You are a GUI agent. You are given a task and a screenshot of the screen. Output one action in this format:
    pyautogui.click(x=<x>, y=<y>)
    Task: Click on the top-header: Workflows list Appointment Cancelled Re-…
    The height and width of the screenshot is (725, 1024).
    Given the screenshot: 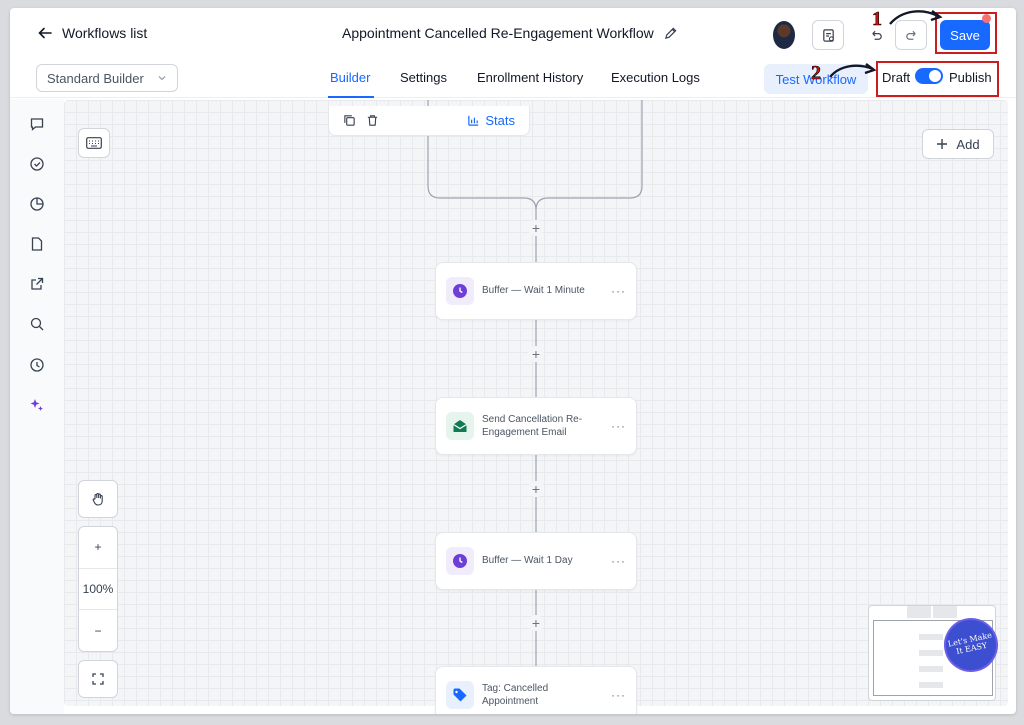 What is the action you would take?
    pyautogui.click(x=513, y=33)
    